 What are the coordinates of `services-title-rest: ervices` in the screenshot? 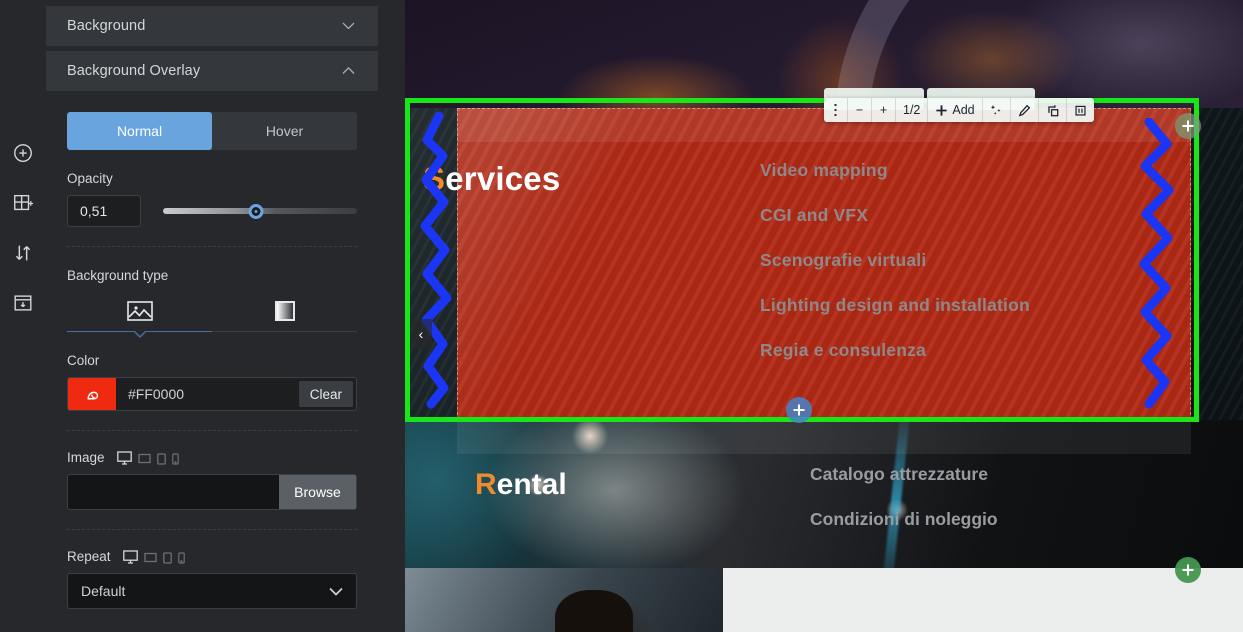 It's located at (503, 178).